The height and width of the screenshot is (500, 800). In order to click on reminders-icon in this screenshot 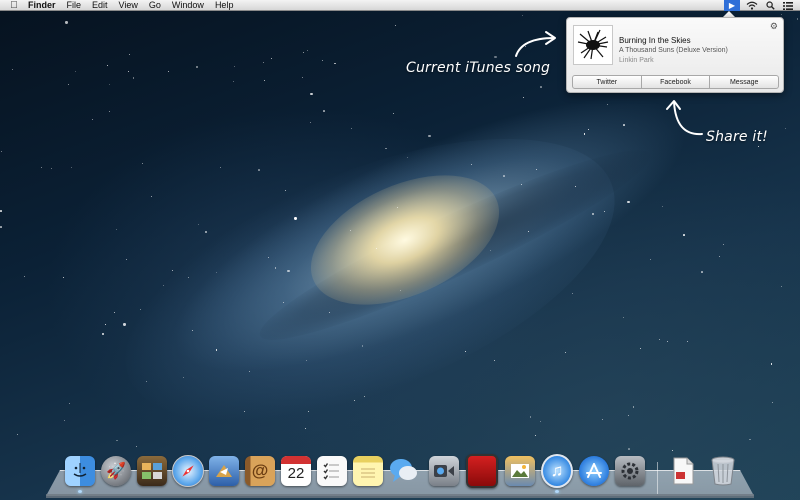, I will do `click(332, 471)`.